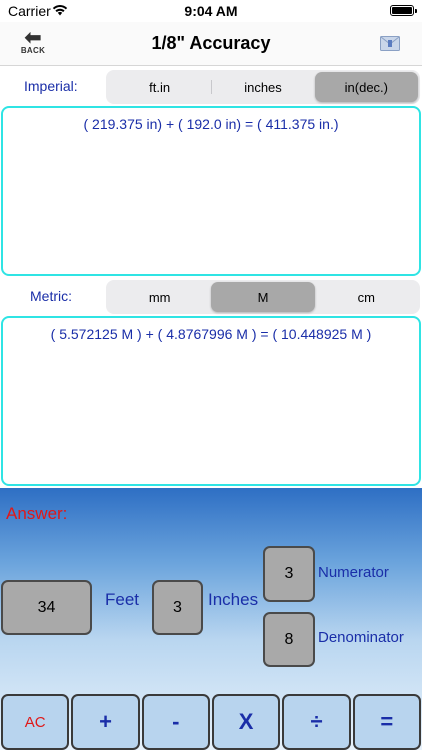 The image size is (422, 750). I want to click on imperial-option-ft-in: ft.in, so click(159, 87).